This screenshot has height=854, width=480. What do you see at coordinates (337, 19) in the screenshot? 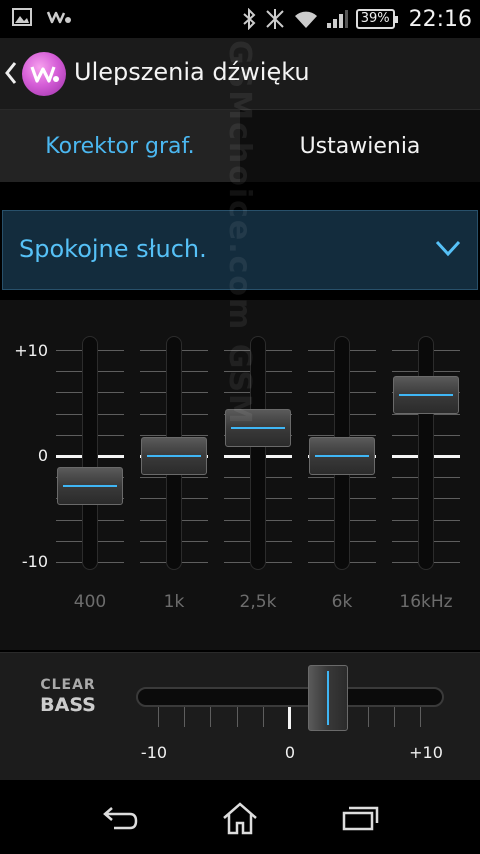
I see `signal-icon` at bounding box center [337, 19].